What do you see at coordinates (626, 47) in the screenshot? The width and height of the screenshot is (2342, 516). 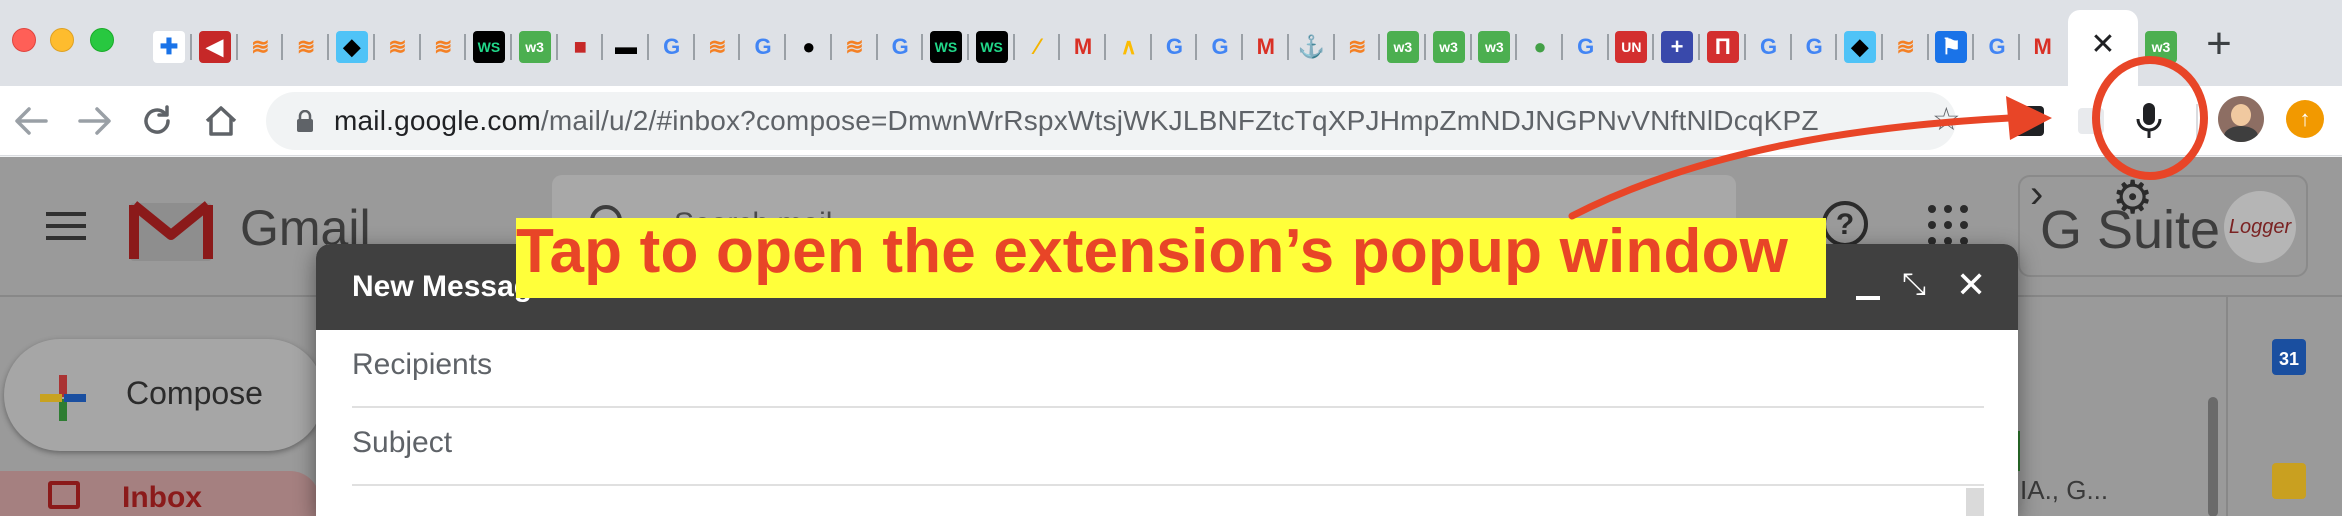 I see `dark-pill-icon: ▬` at bounding box center [626, 47].